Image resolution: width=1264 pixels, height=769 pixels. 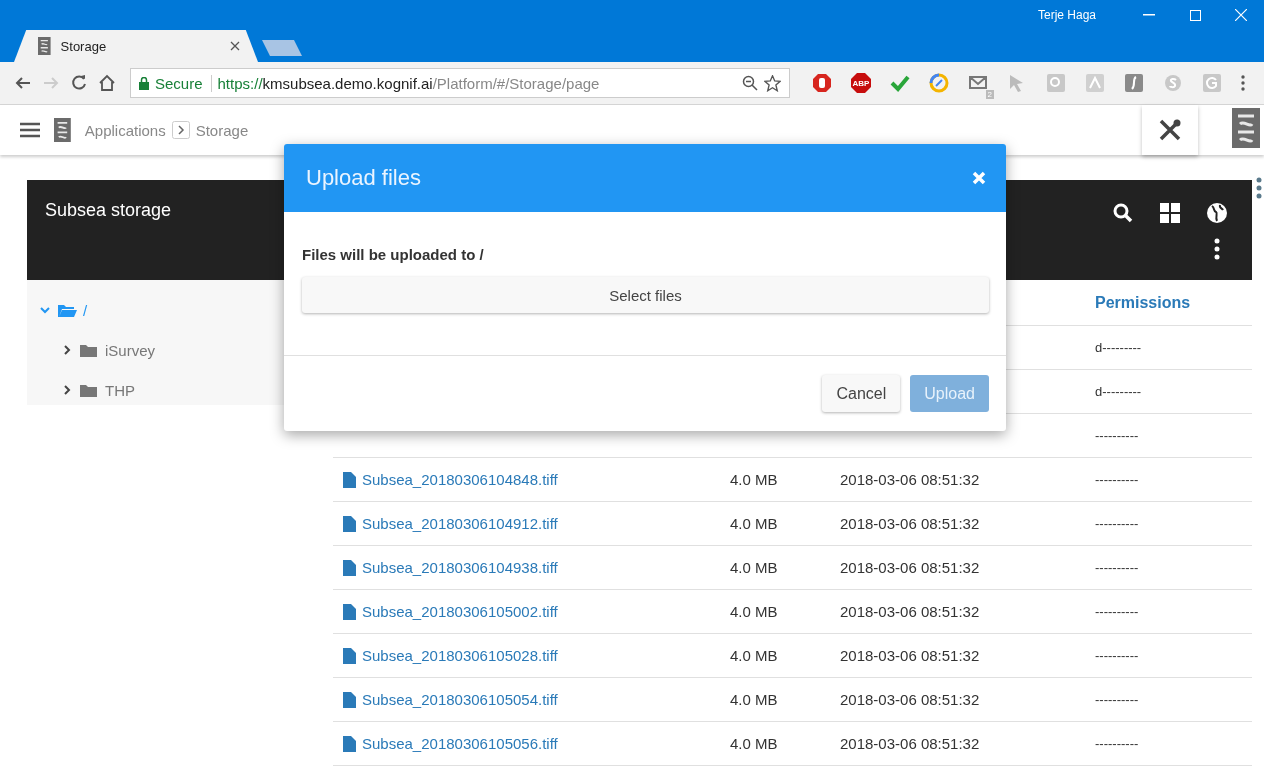 I want to click on cancel-button: Cancel, so click(x=861, y=393).